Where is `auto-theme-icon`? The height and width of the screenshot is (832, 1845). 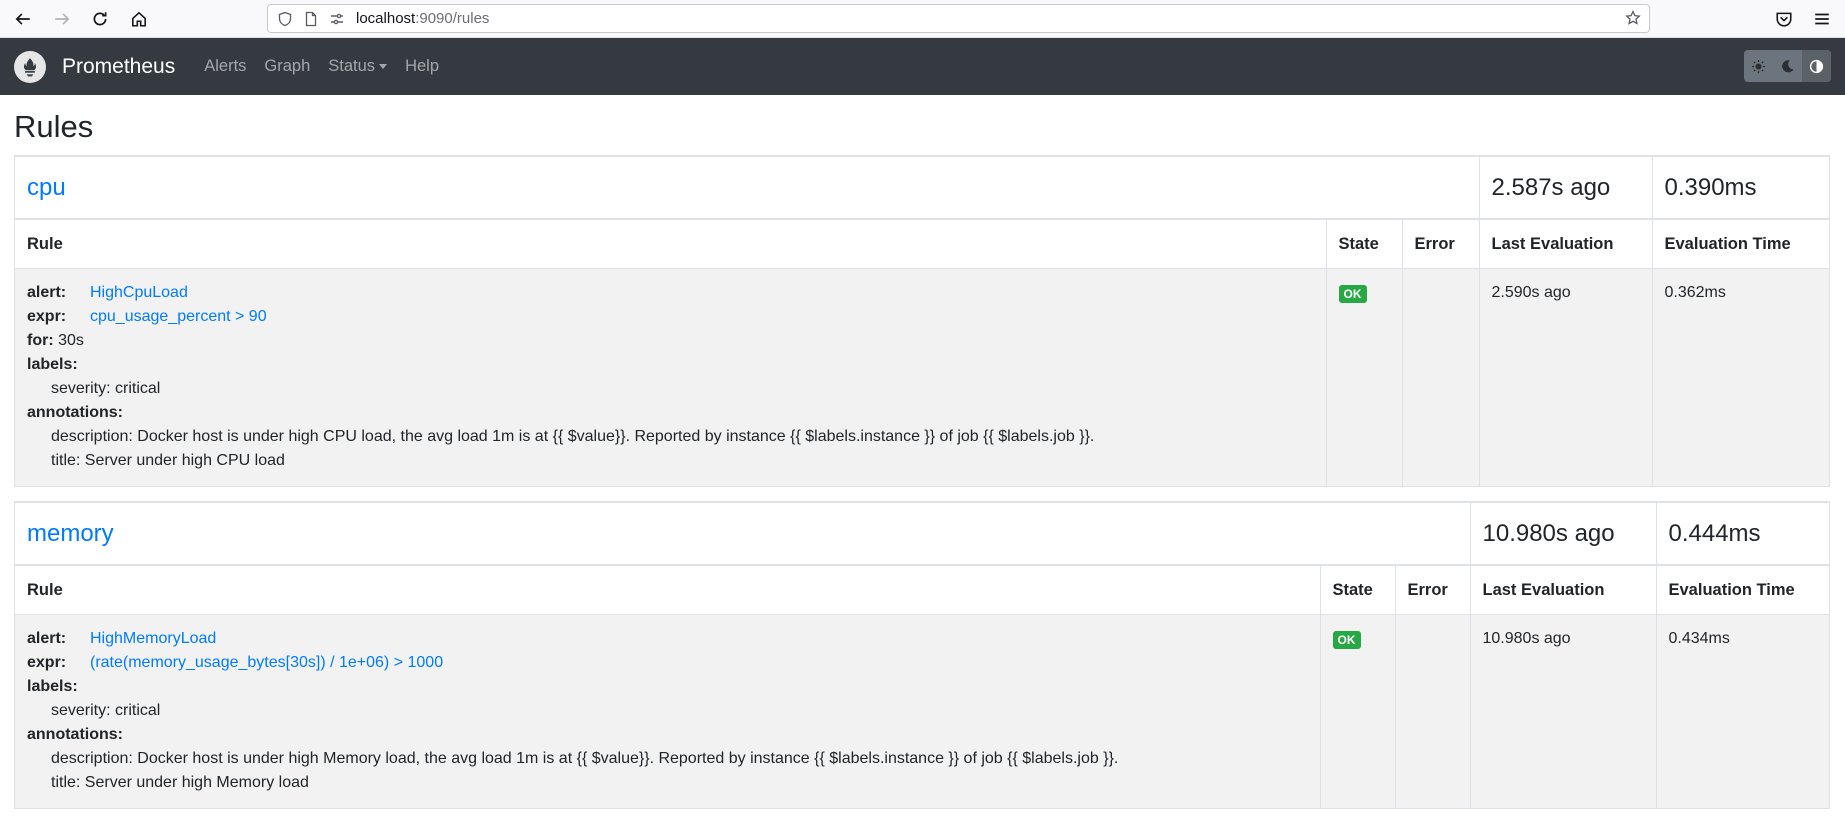 auto-theme-icon is located at coordinates (1816, 66).